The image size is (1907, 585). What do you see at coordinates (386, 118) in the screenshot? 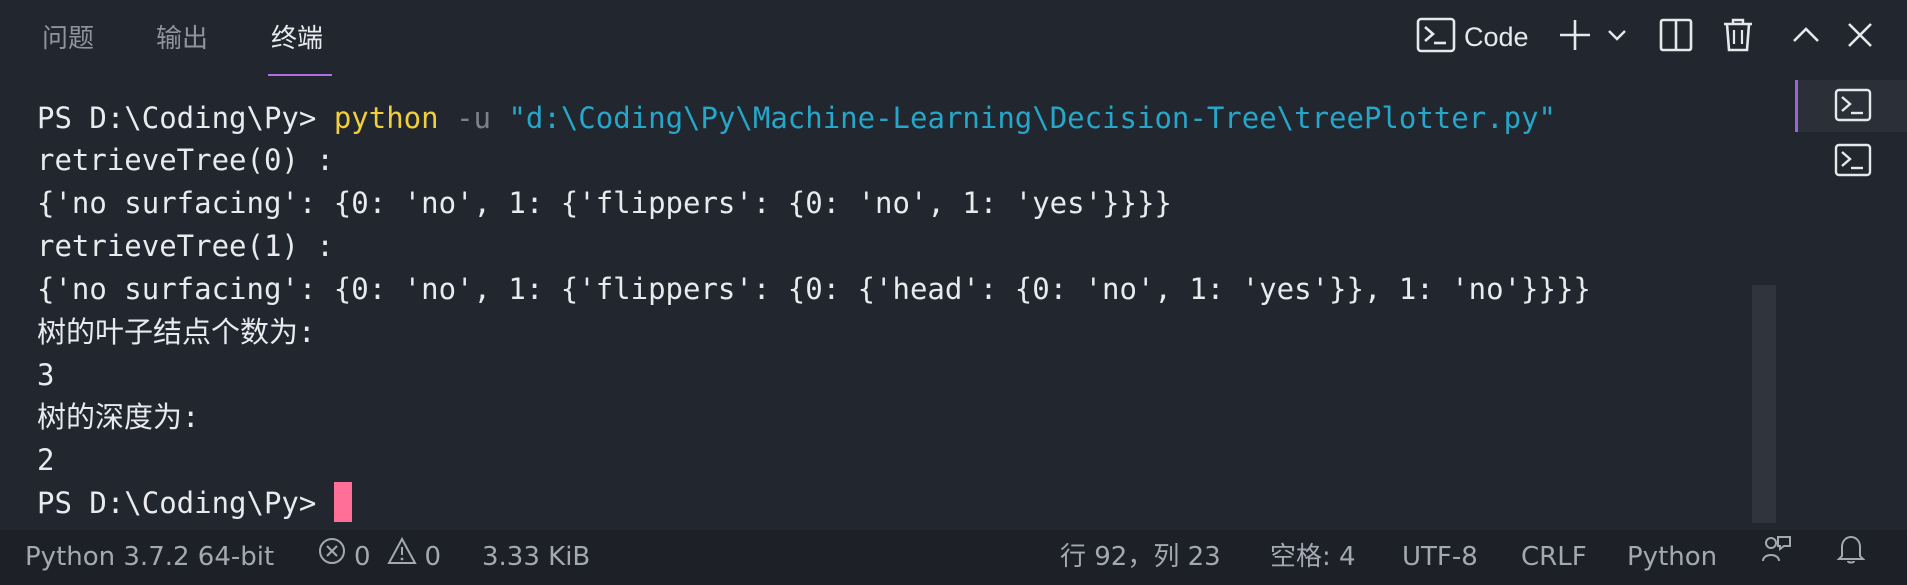
I see `command-text: python` at bounding box center [386, 118].